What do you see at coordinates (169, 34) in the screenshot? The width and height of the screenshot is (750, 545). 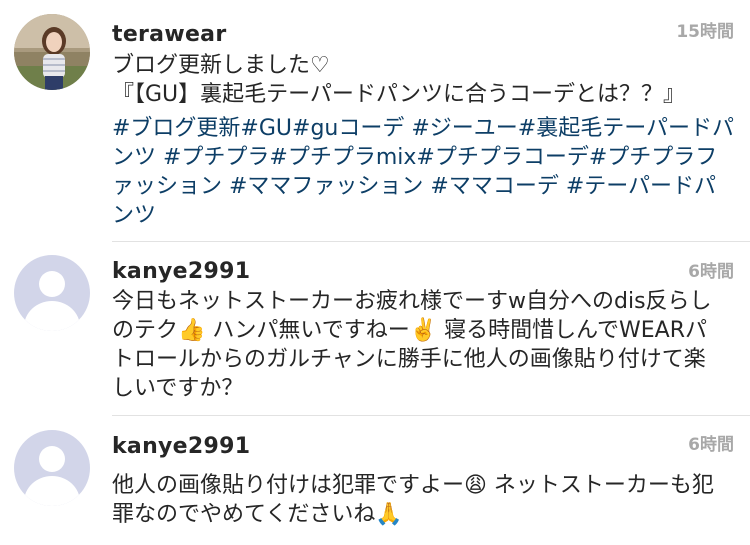 I see `username: terawear` at bounding box center [169, 34].